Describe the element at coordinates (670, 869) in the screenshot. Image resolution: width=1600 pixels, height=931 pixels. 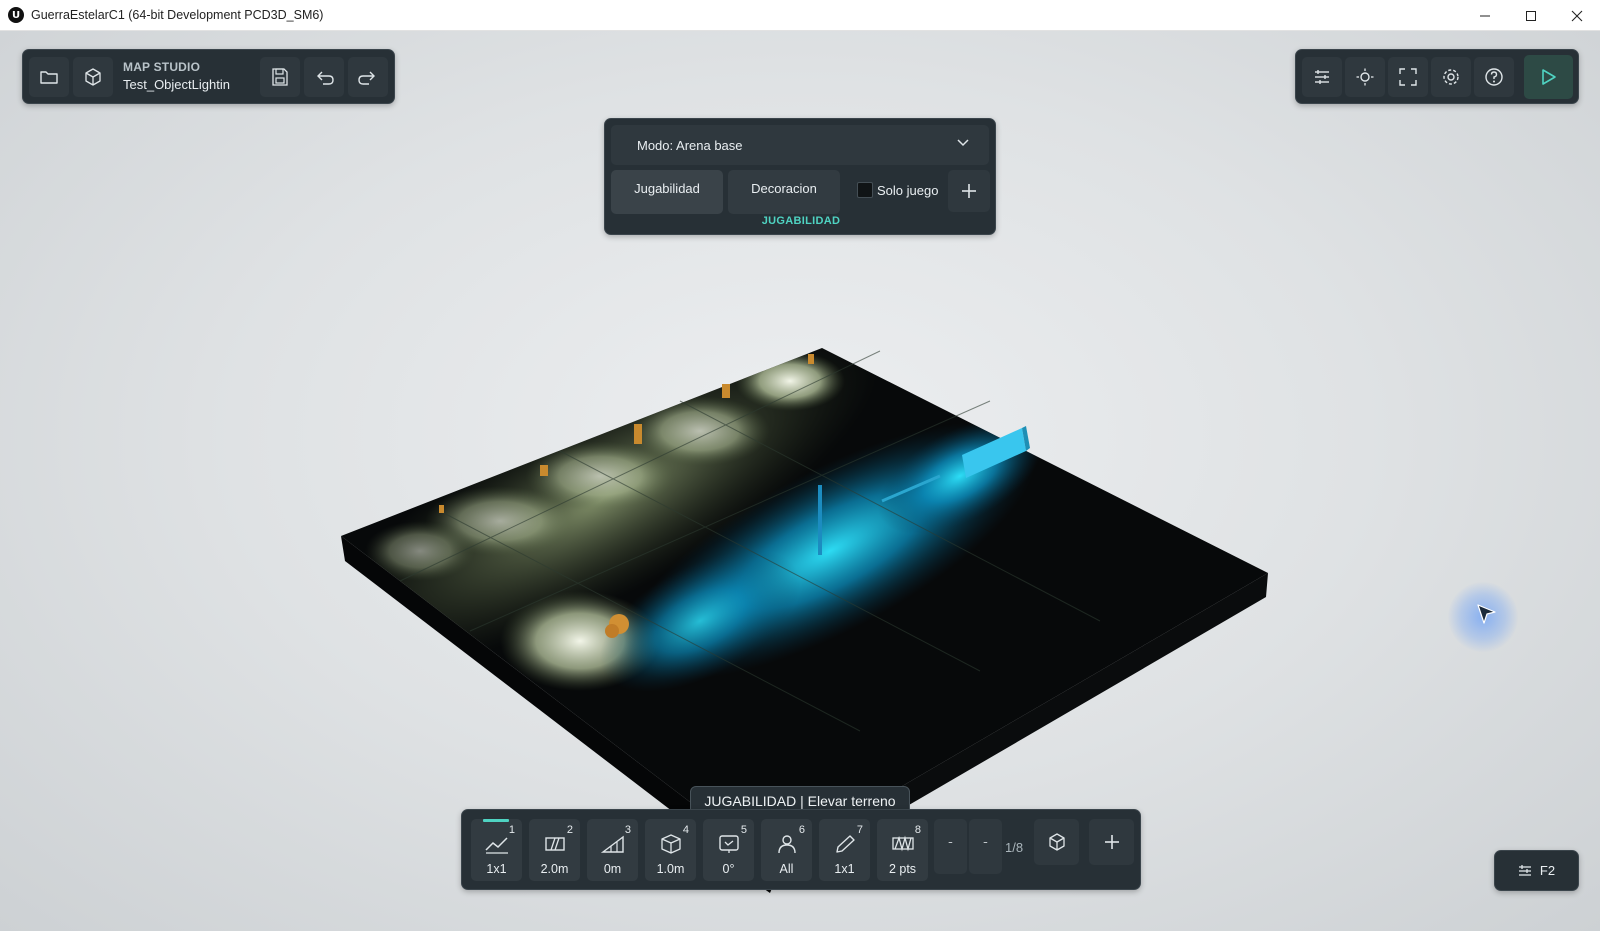
I see `tool-value: 1.0m` at that location.